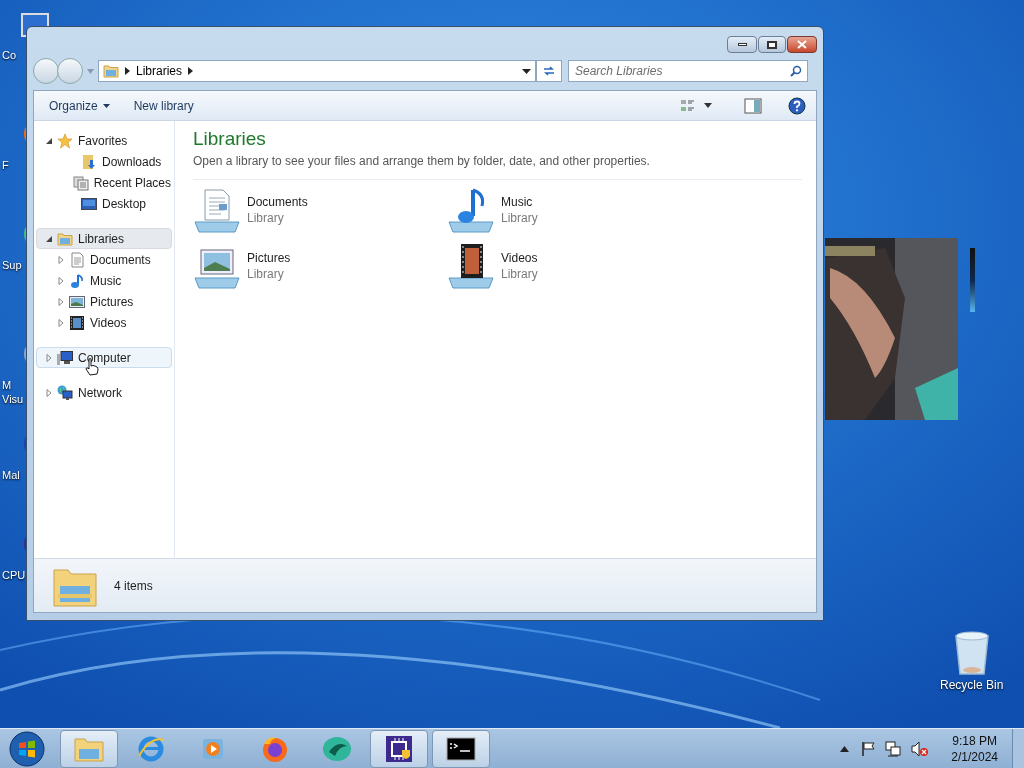 The width and height of the screenshot is (1024, 768). I want to click on terminal-icon, so click(461, 748).